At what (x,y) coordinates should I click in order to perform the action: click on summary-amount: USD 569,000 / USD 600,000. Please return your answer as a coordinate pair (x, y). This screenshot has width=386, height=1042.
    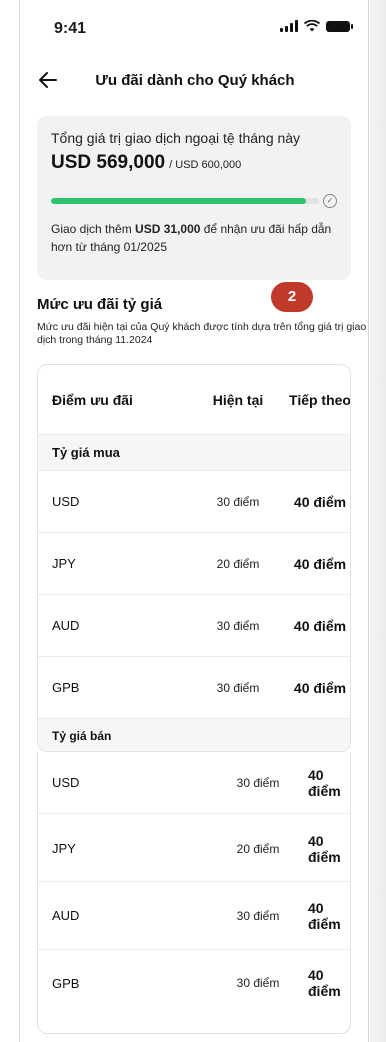
    Looking at the image, I should click on (194, 163).